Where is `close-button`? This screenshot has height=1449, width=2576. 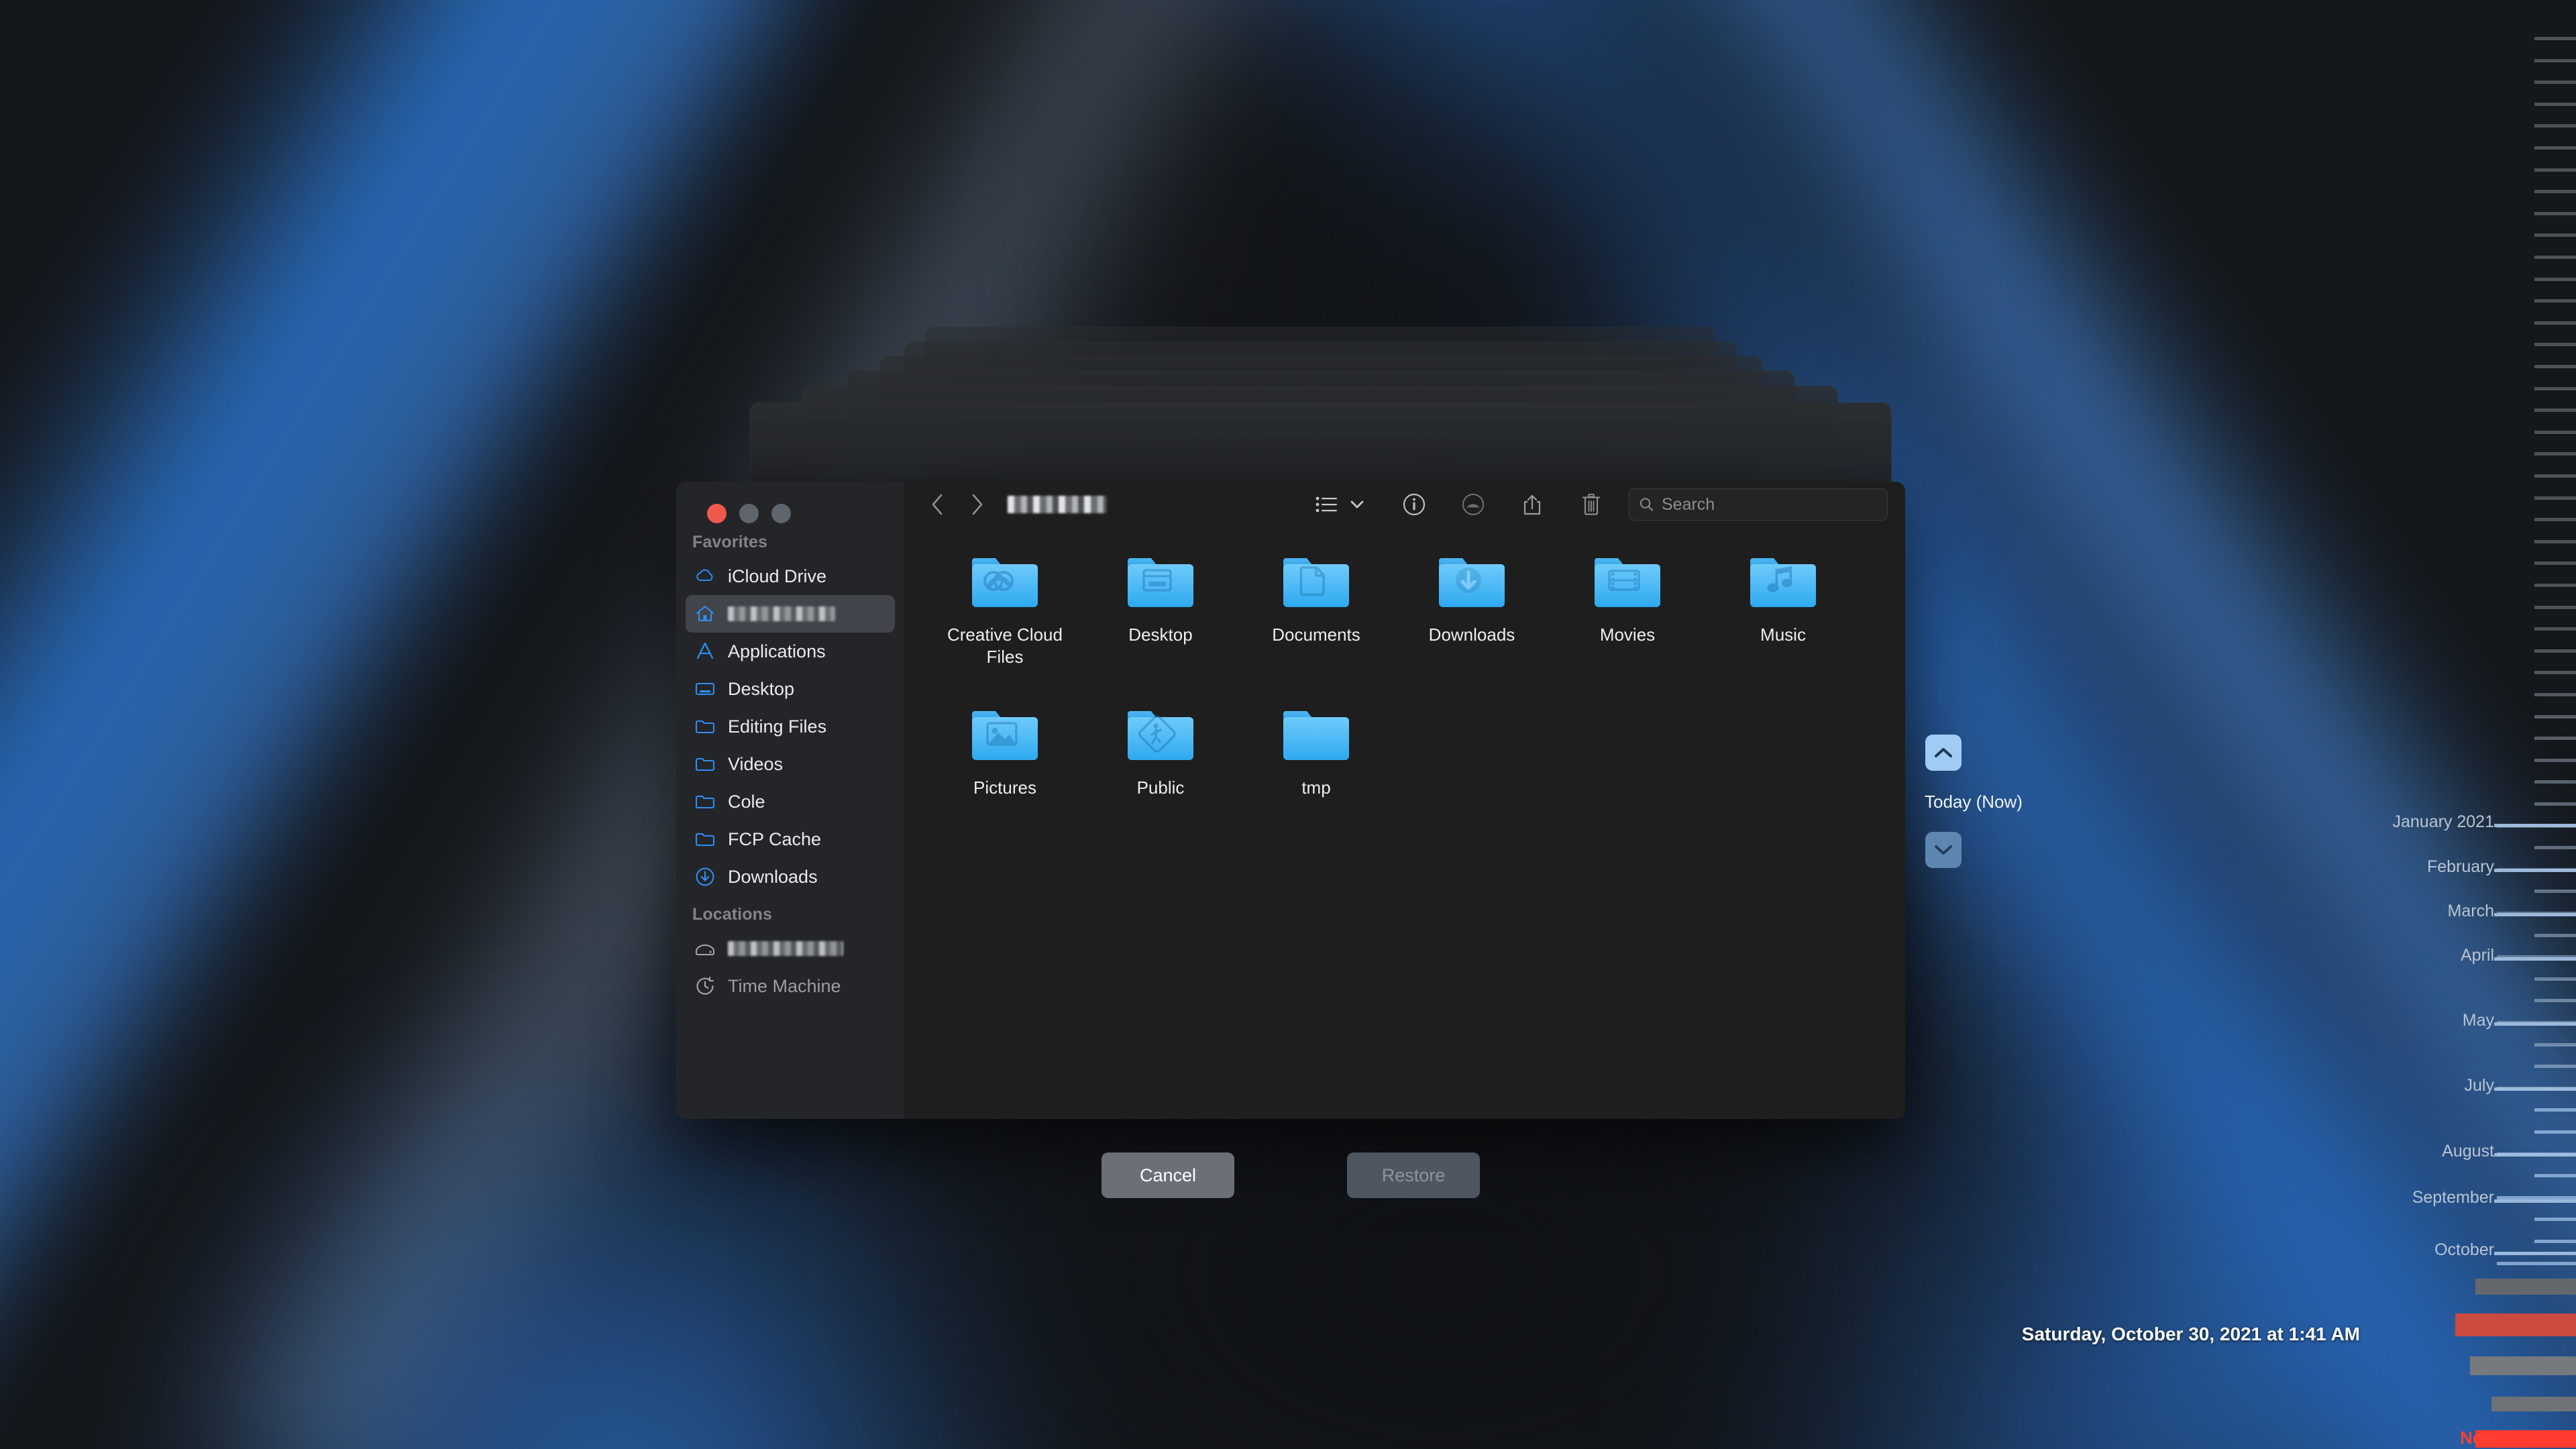 close-button is located at coordinates (717, 513).